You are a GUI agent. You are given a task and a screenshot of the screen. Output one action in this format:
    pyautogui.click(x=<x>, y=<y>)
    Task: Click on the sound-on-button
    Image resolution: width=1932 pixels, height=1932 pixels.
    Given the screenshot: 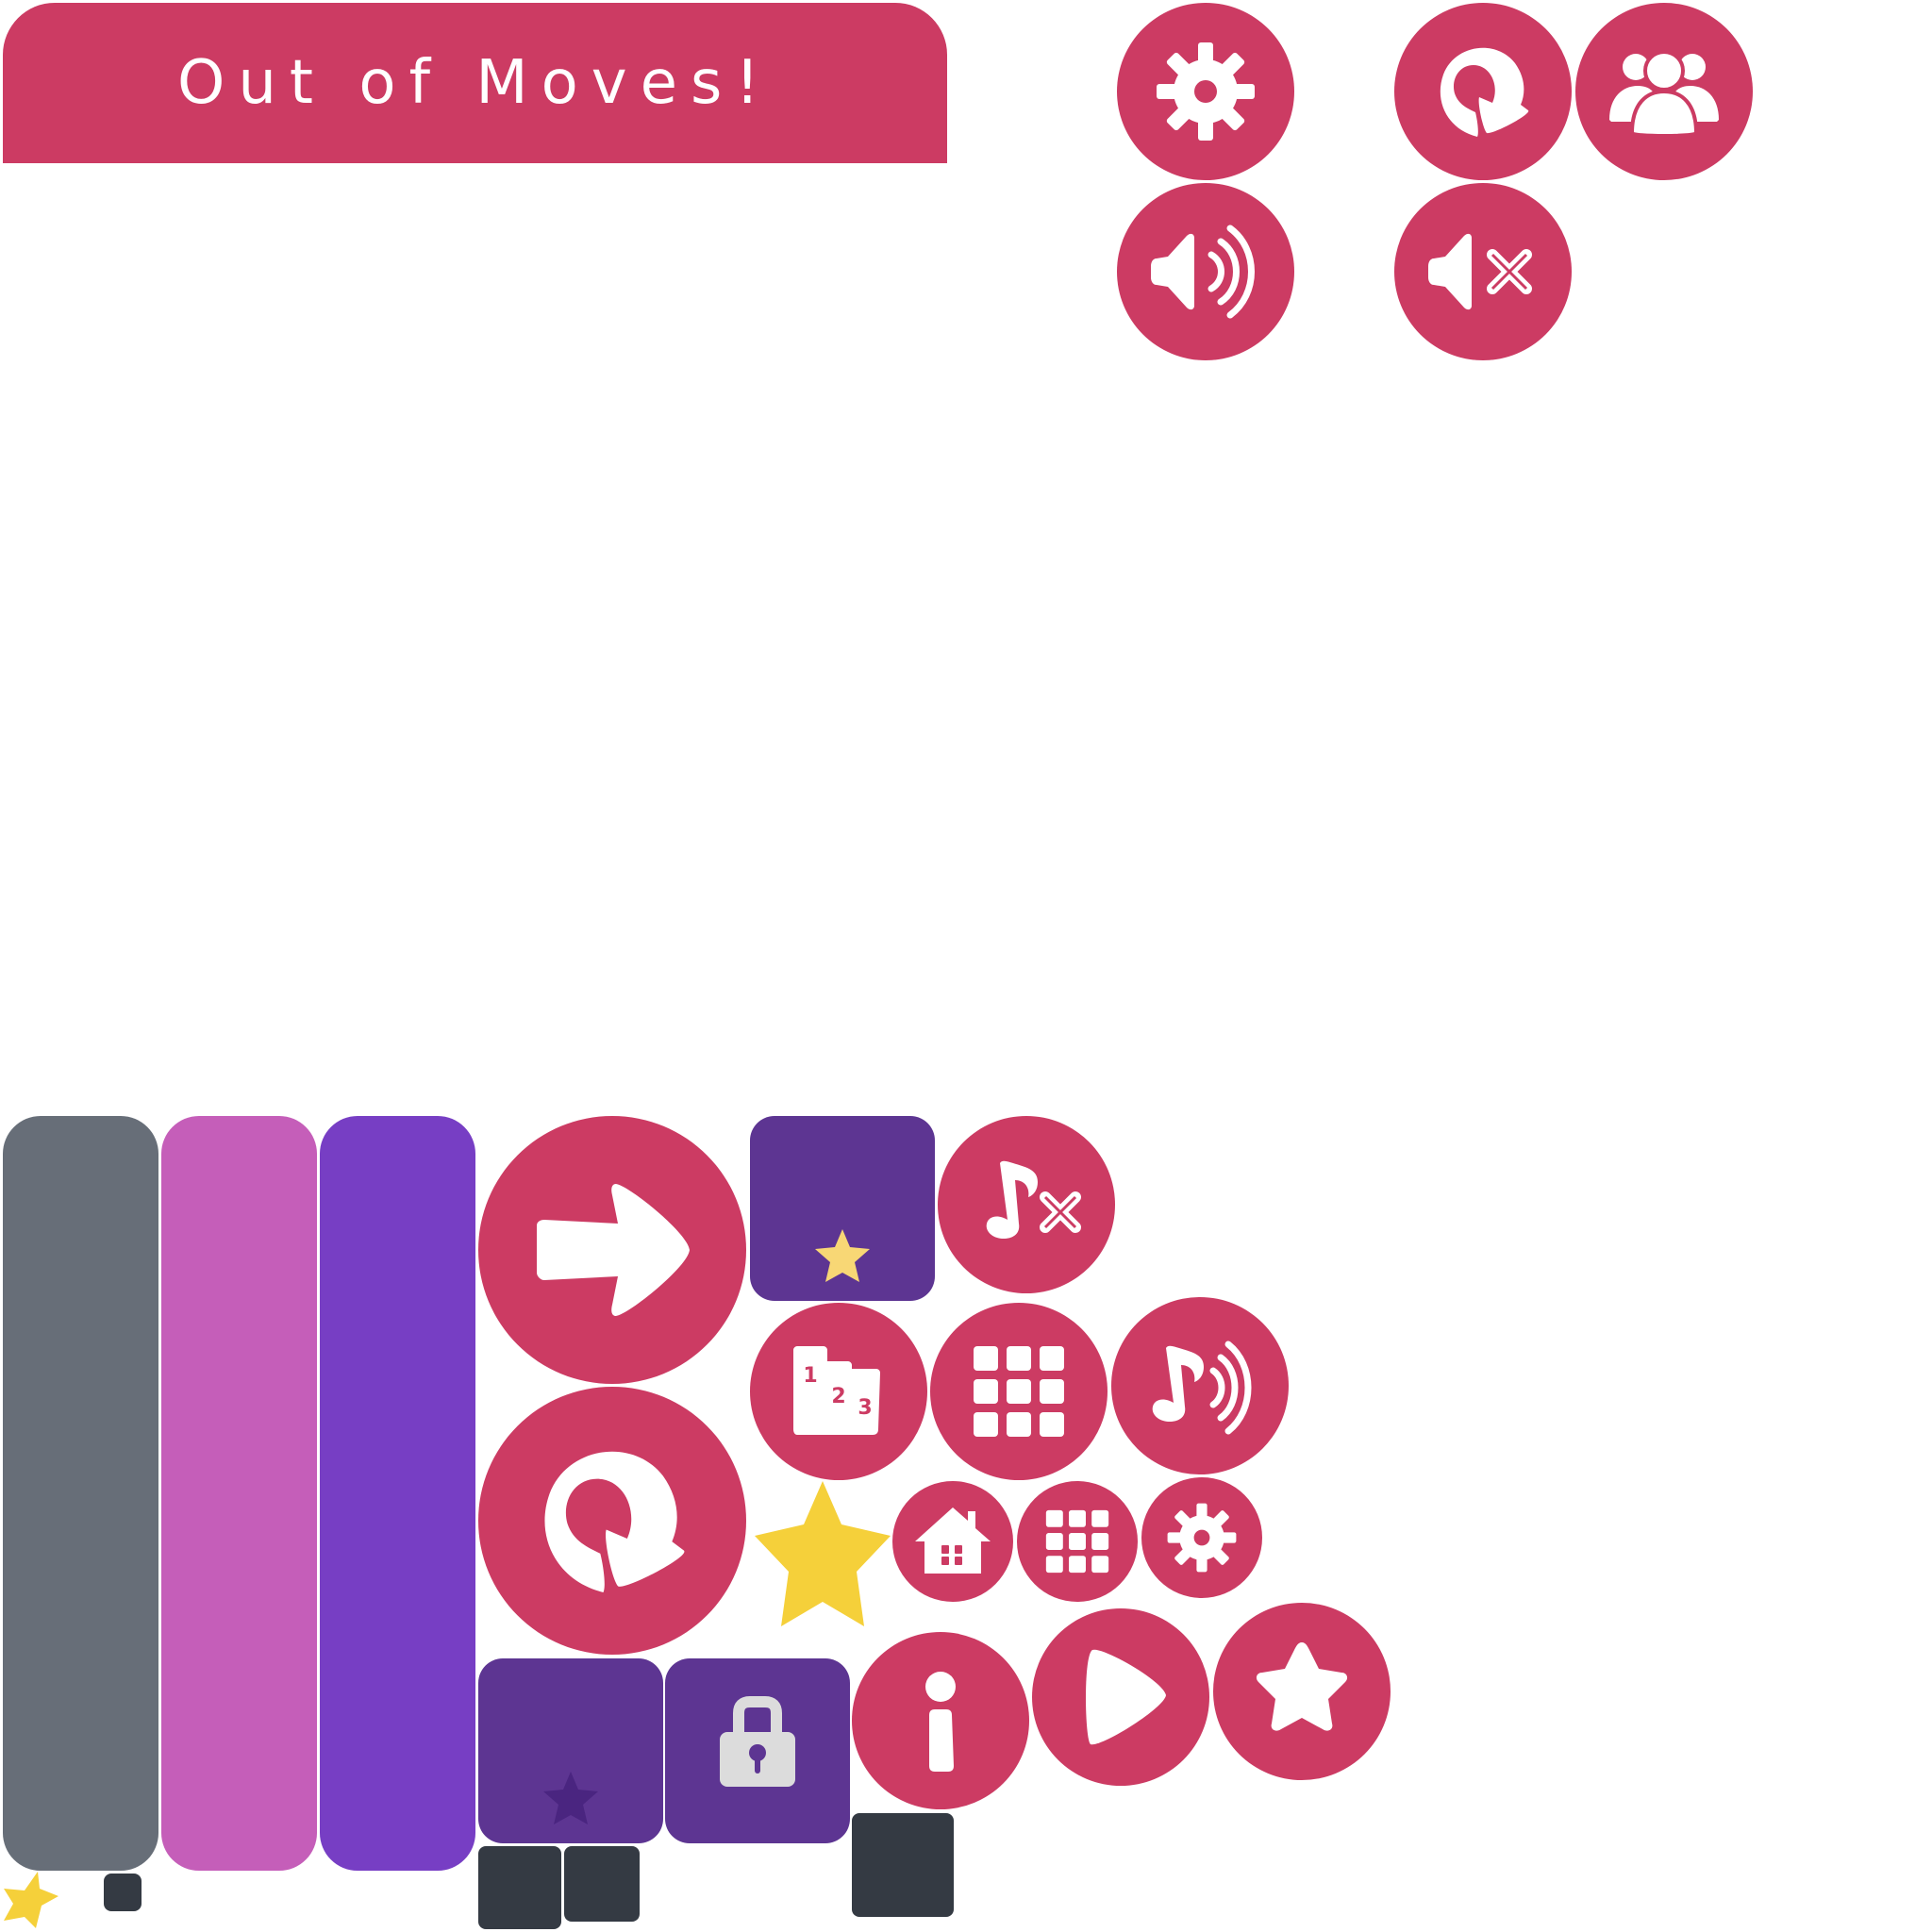 What is the action you would take?
    pyautogui.click(x=1206, y=271)
    